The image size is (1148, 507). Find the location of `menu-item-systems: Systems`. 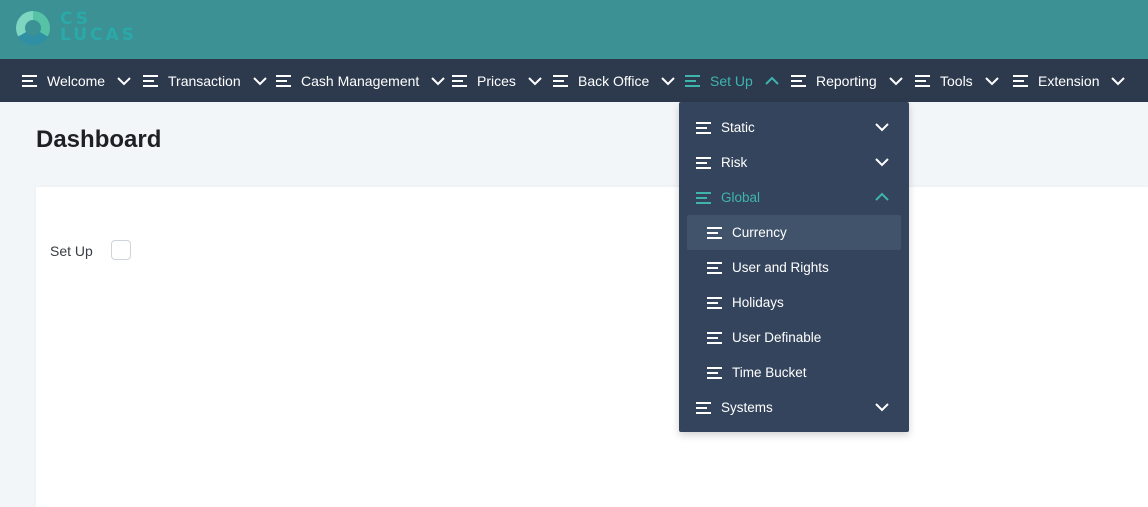

menu-item-systems: Systems is located at coordinates (794, 407).